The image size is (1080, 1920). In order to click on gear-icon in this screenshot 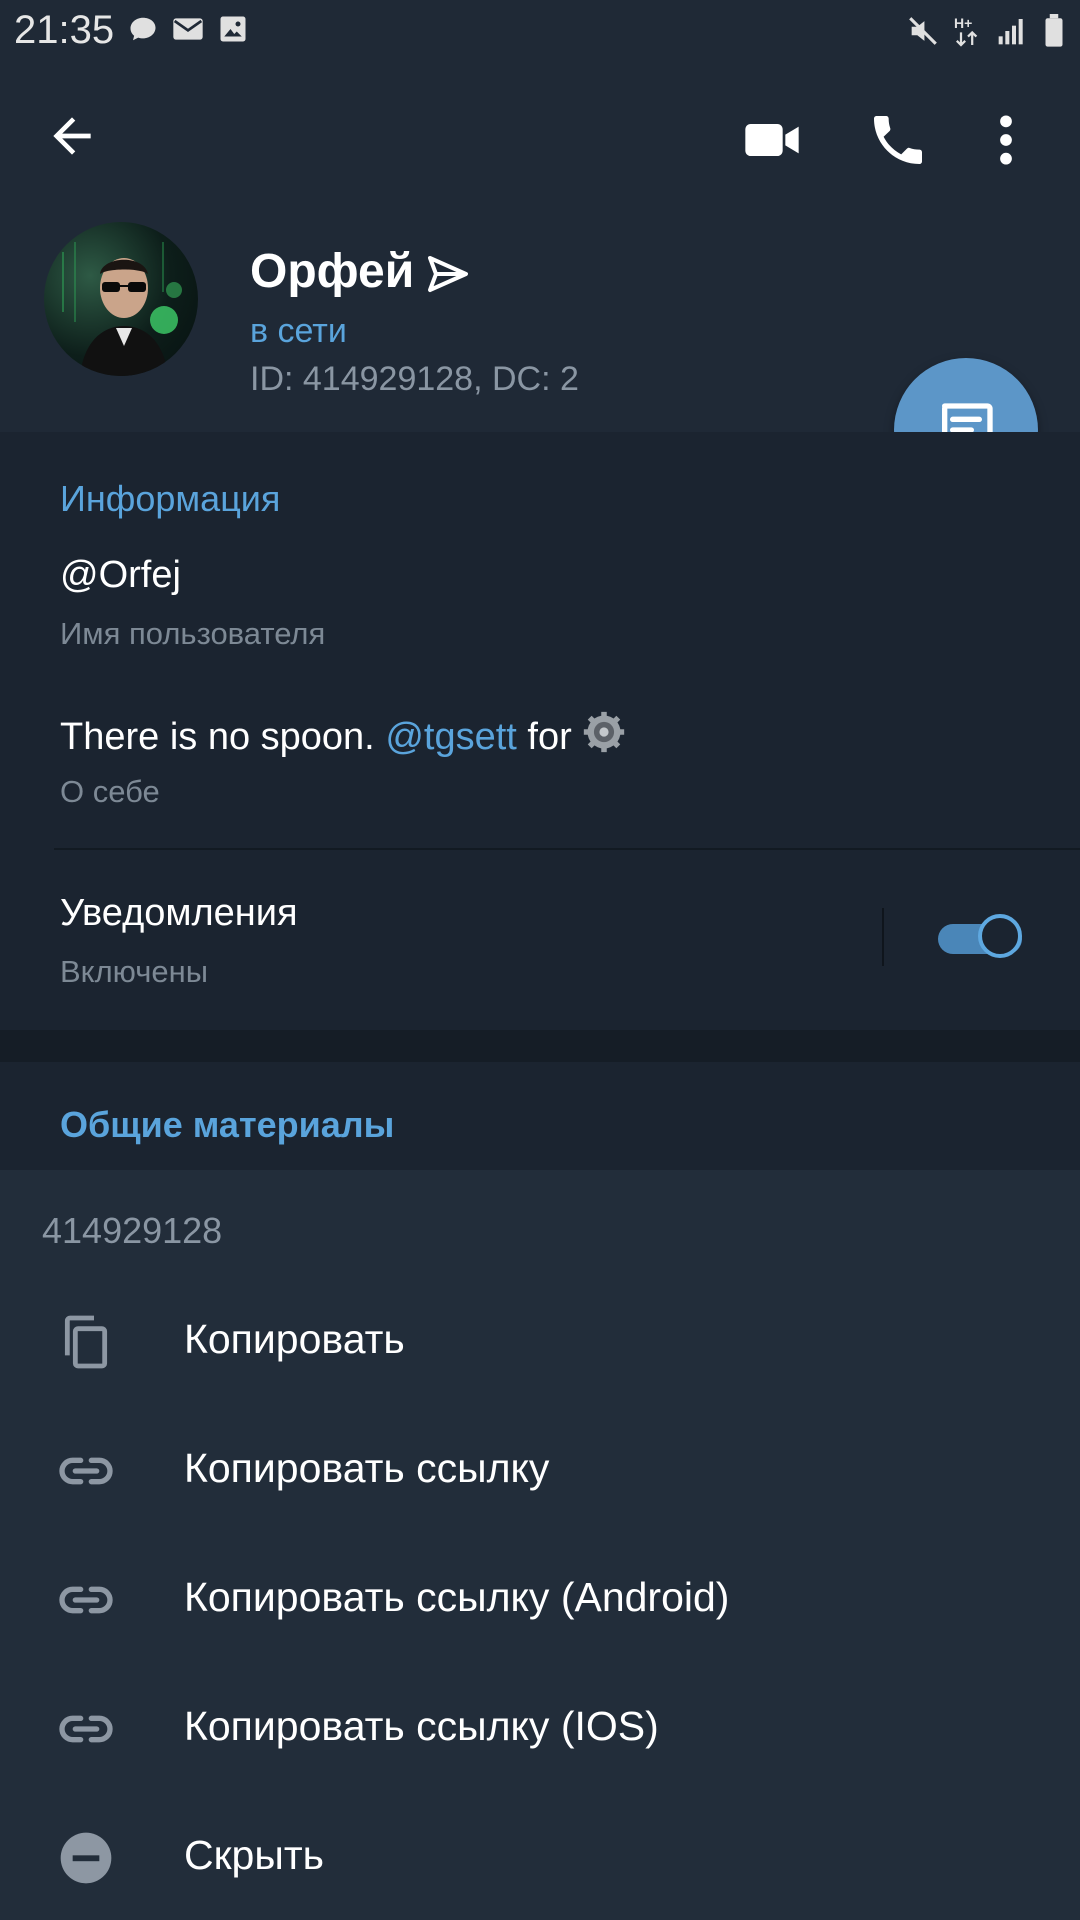, I will do `click(604, 737)`.